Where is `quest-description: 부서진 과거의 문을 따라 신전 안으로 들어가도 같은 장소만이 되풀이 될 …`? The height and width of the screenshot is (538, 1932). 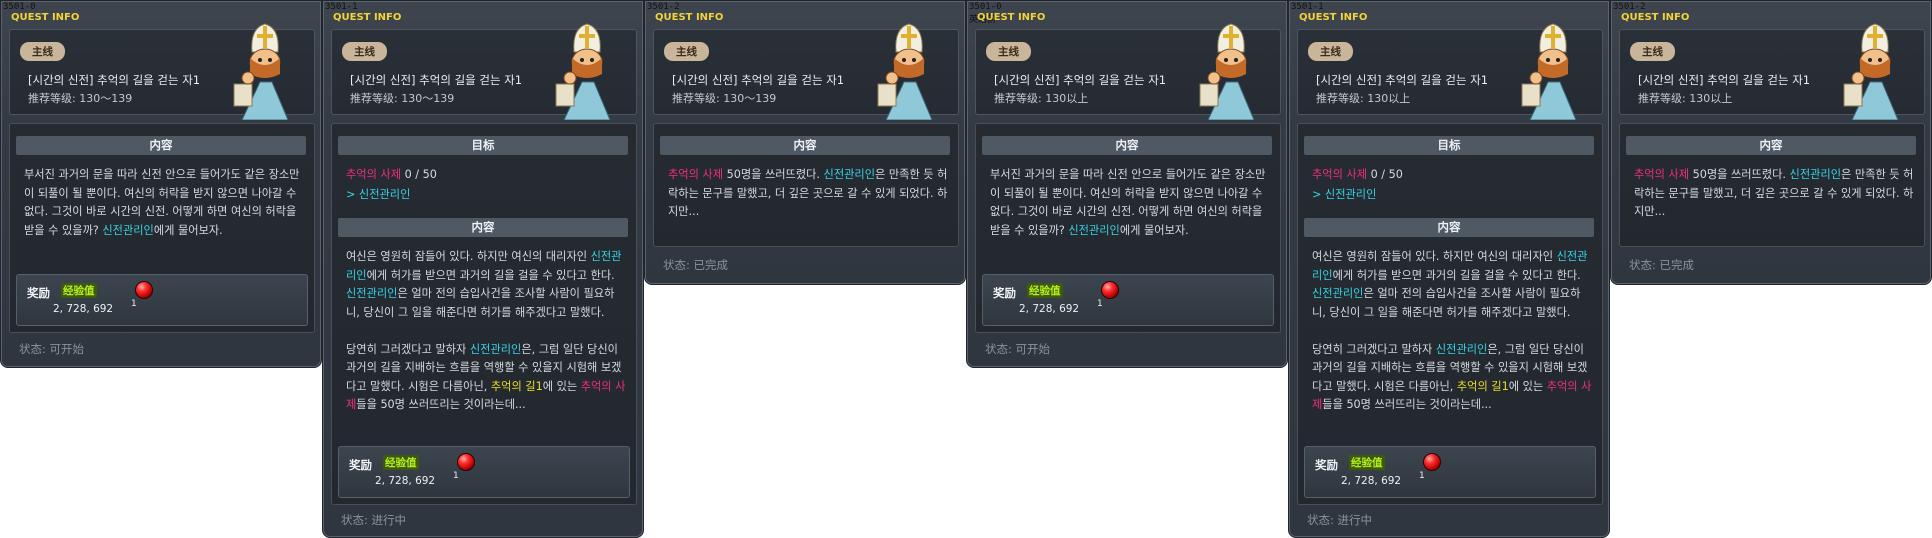 quest-description: 부서진 과거의 문을 따라 신전 안으로 들어가도 같은 장소만이 되풀이 될 … is located at coordinates (1128, 202).